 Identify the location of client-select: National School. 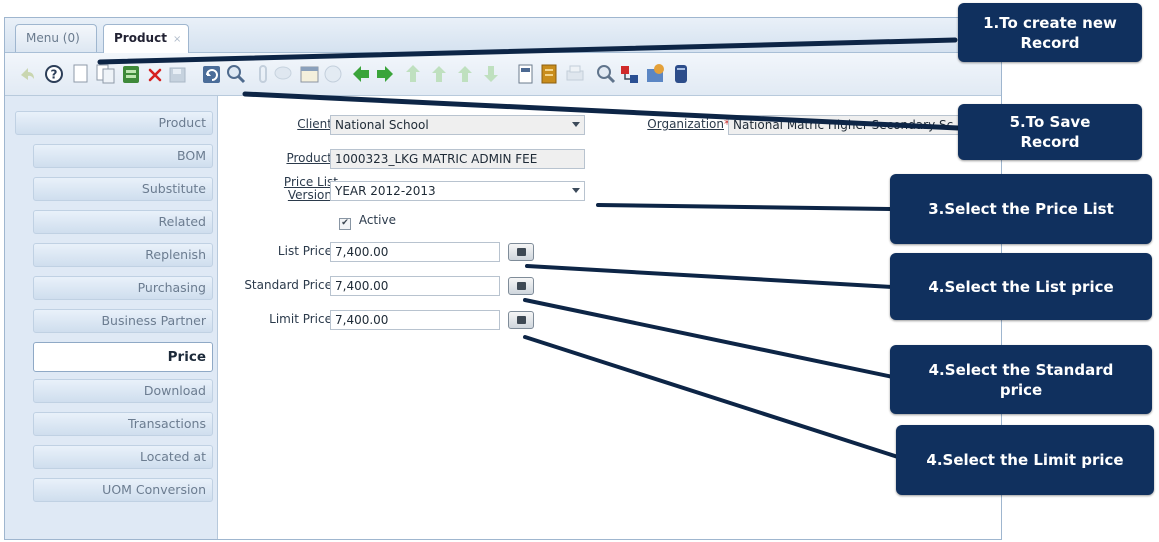
(457, 125).